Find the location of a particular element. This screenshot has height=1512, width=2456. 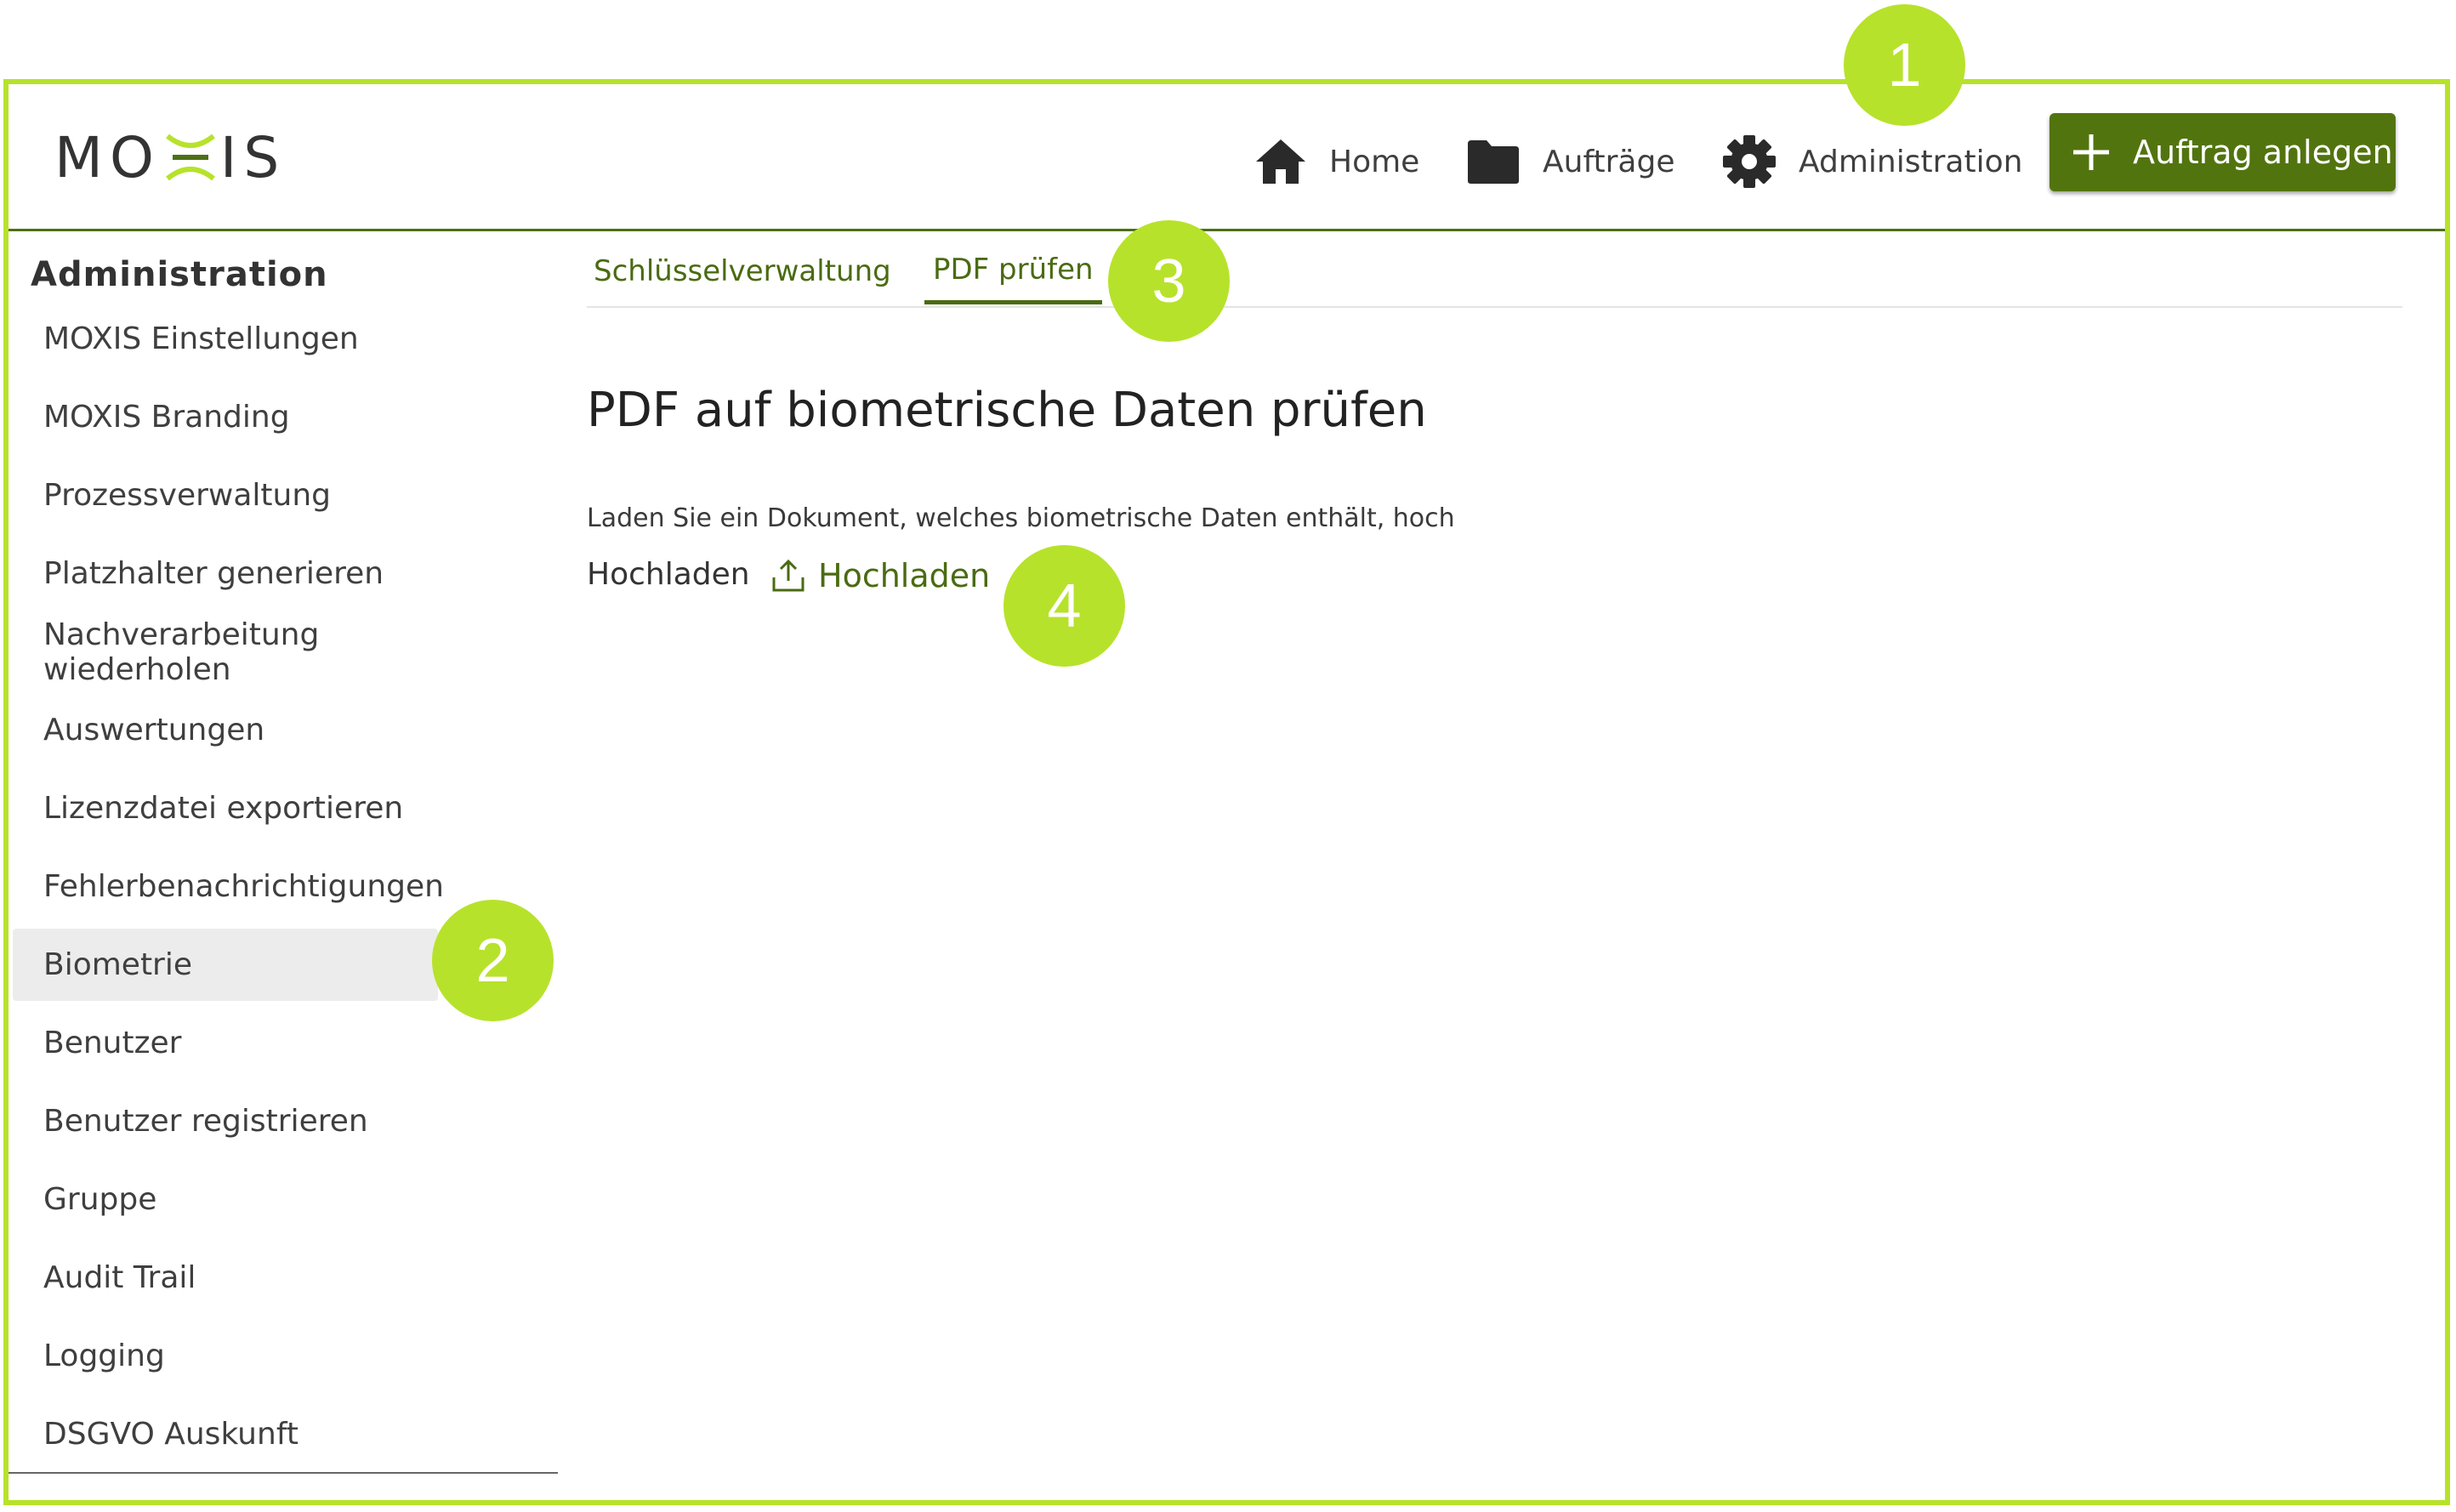

sidebar-item-auswertungen: Auswertungen is located at coordinates (225, 730).